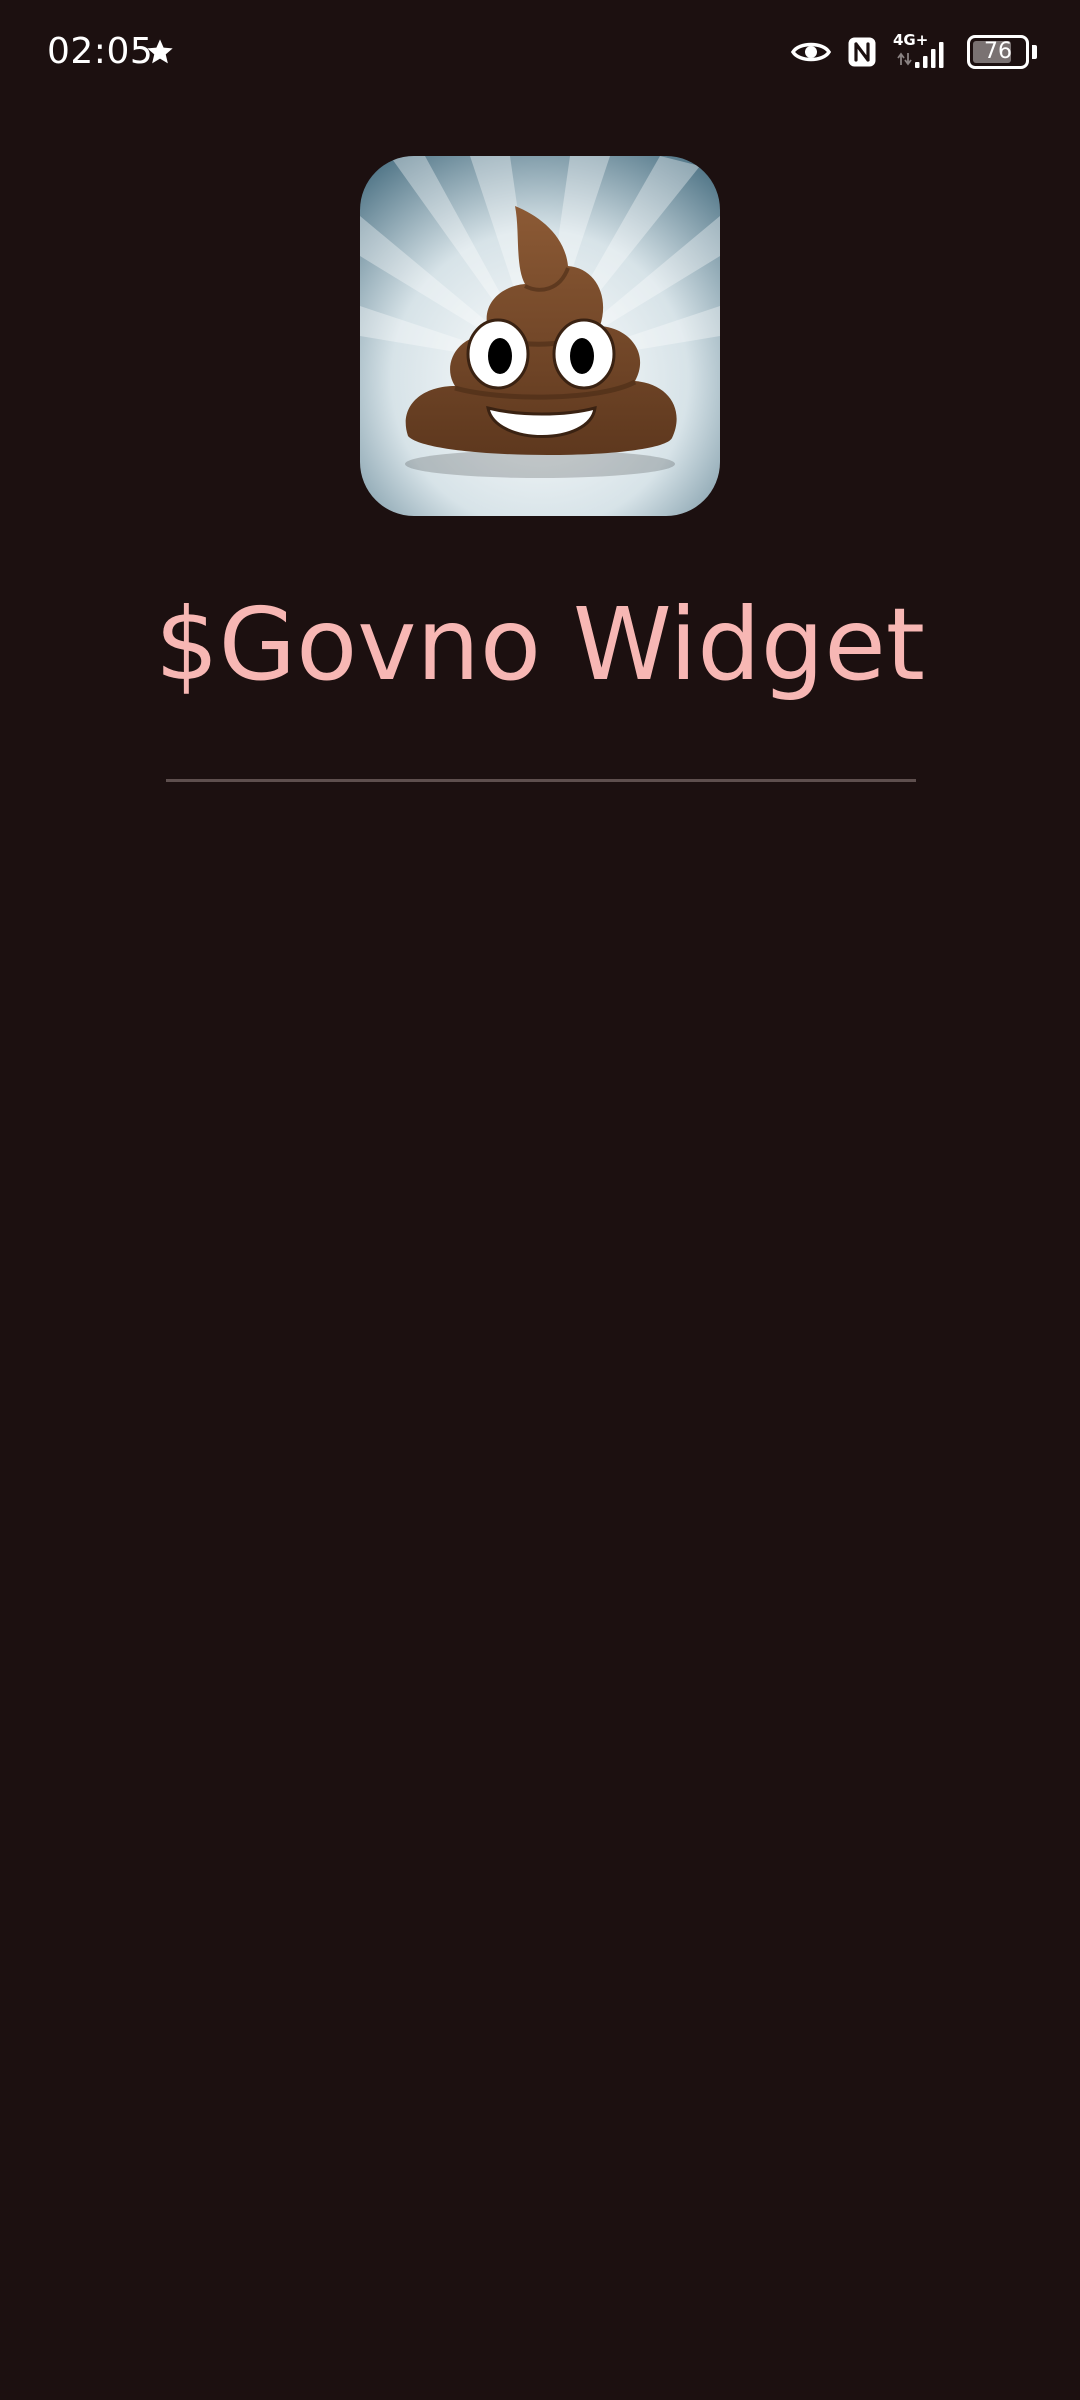 This screenshot has height=2400, width=1080. What do you see at coordinates (540, 644) in the screenshot?
I see `app-title: $Govno Widget` at bounding box center [540, 644].